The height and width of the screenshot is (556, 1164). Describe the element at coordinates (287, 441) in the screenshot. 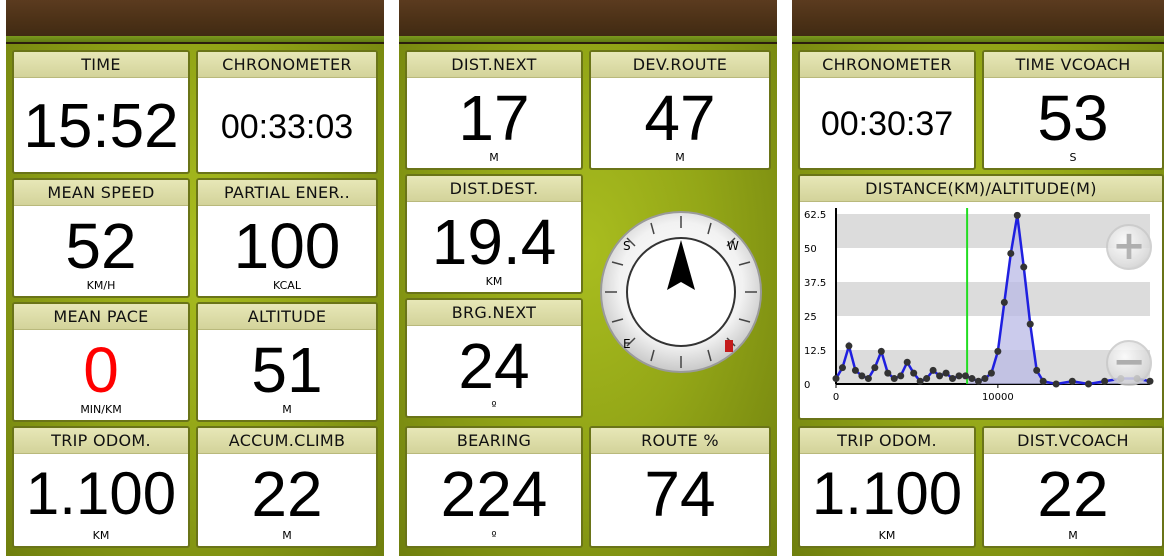

I see `tile-label: ACCUM.CLIMB` at that location.